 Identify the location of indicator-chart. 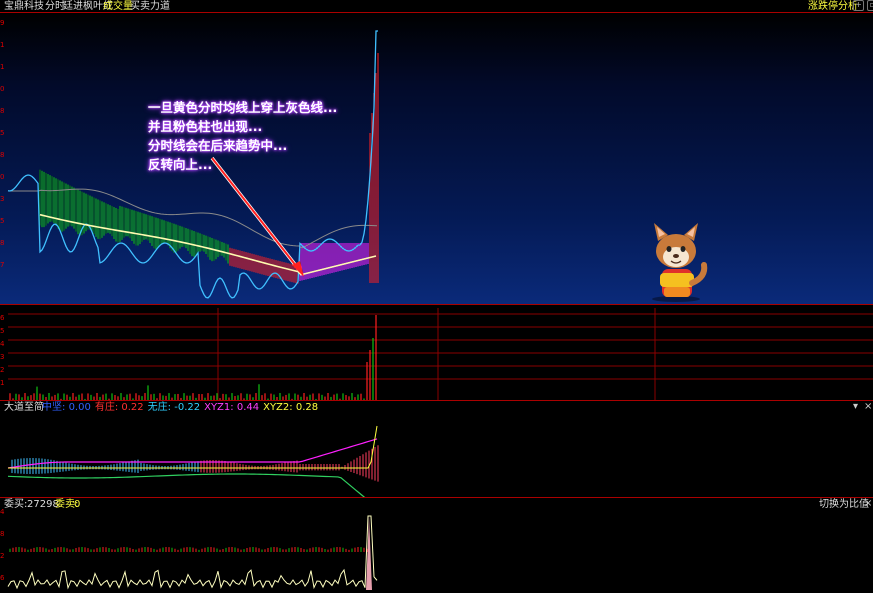
(193, 461).